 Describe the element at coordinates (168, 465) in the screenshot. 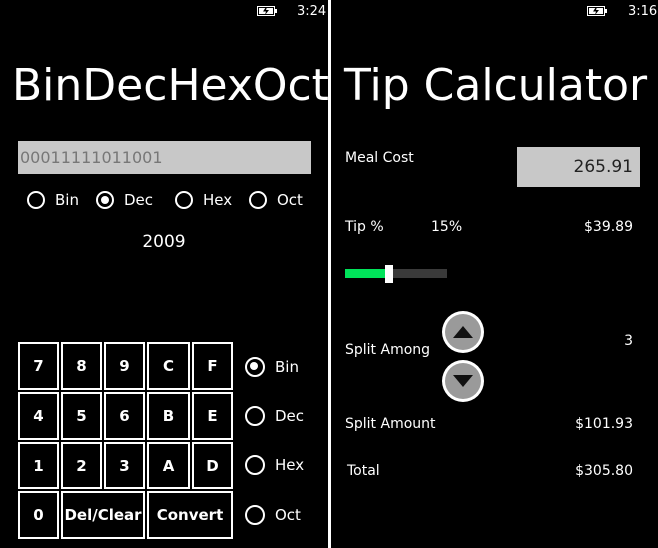

I see `key-a: A` at that location.